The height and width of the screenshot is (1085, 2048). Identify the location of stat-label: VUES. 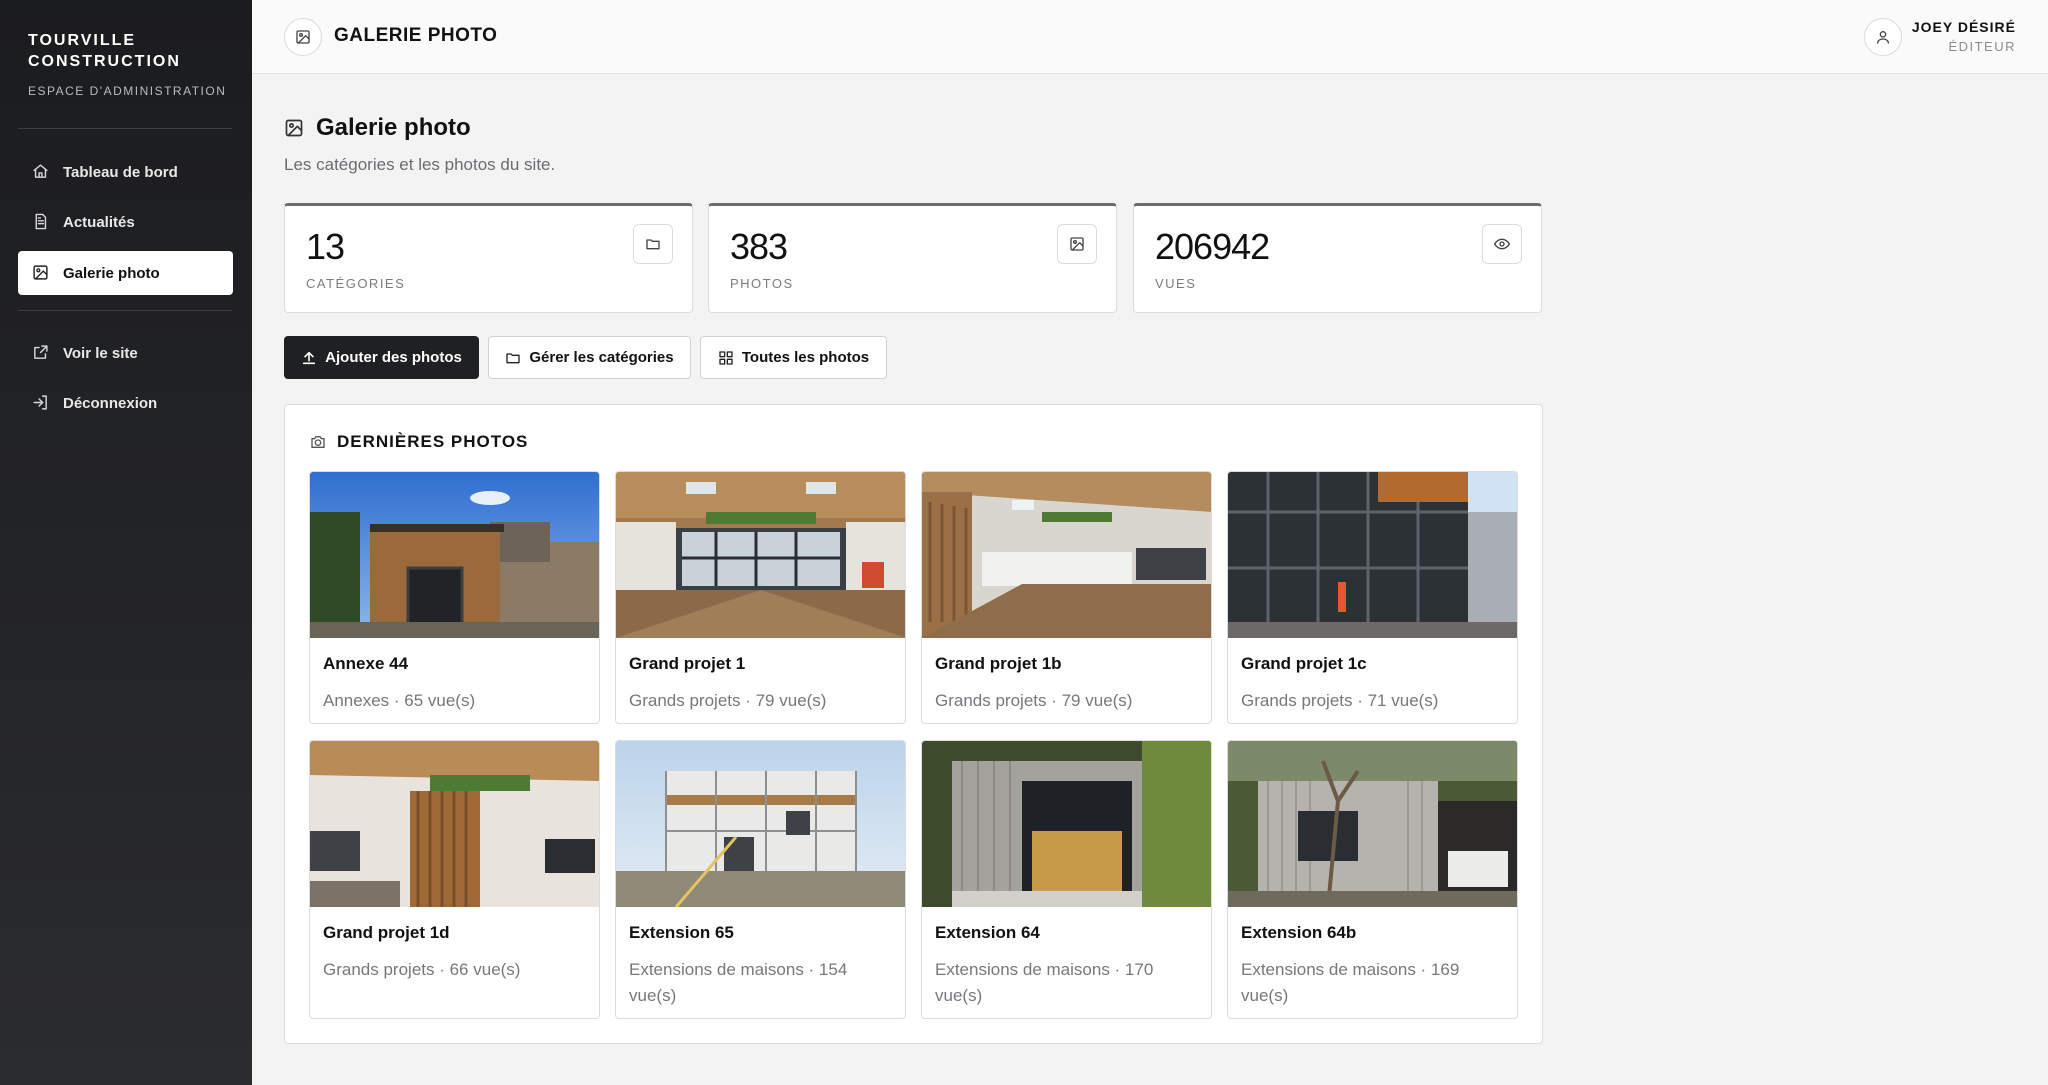
(1176, 283).